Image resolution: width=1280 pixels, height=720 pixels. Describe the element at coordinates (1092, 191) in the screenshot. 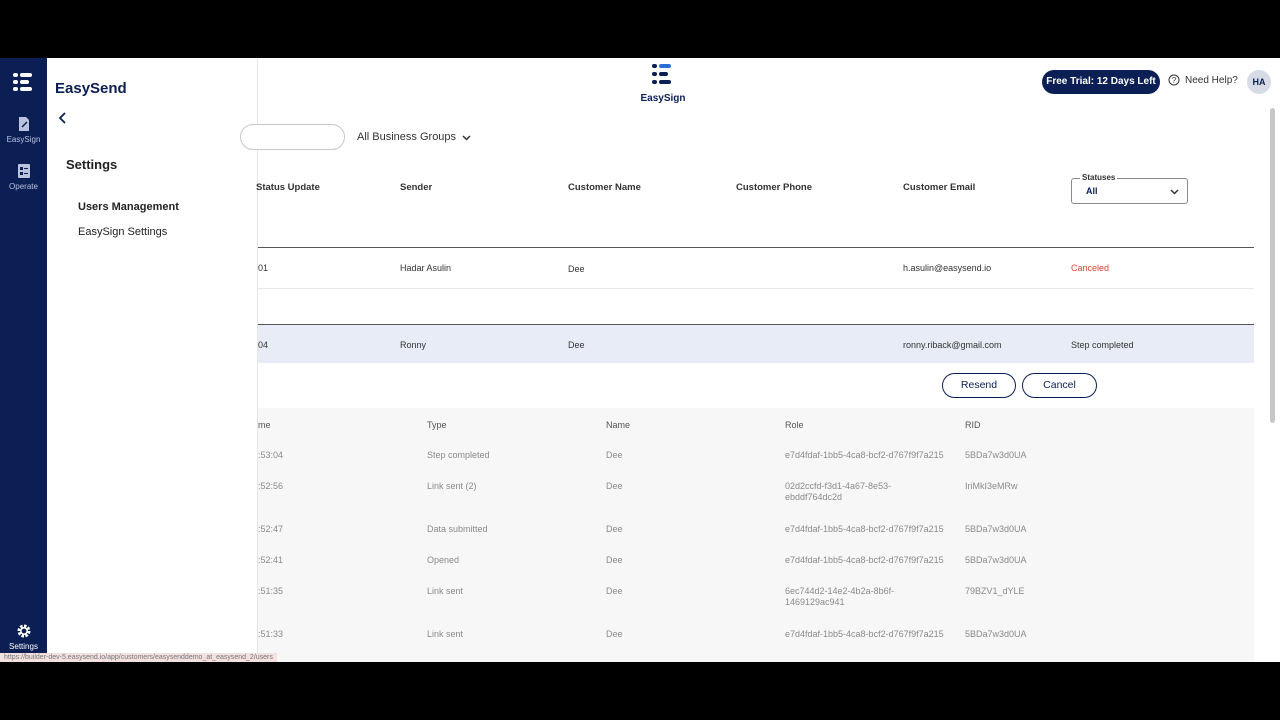

I see `statuses-value: All` at that location.